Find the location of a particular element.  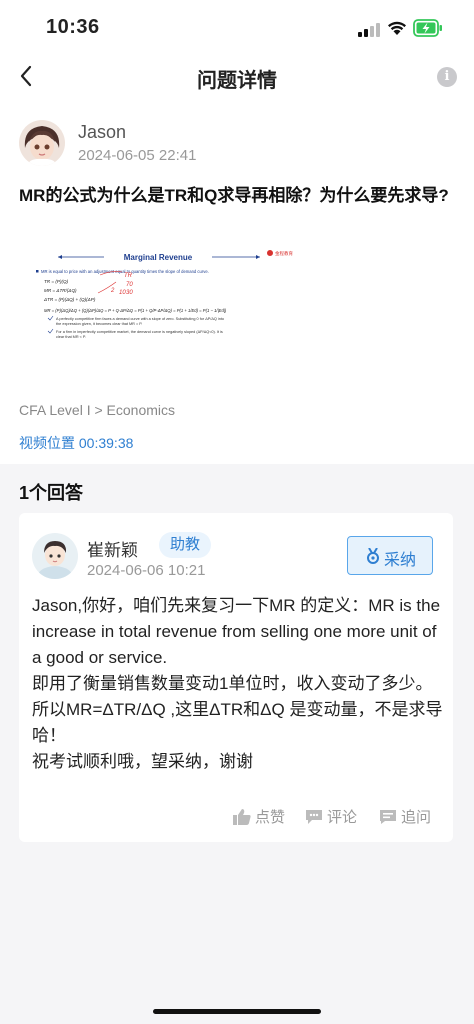

slide-logo: 金程教育 is located at coordinates (284, 253).